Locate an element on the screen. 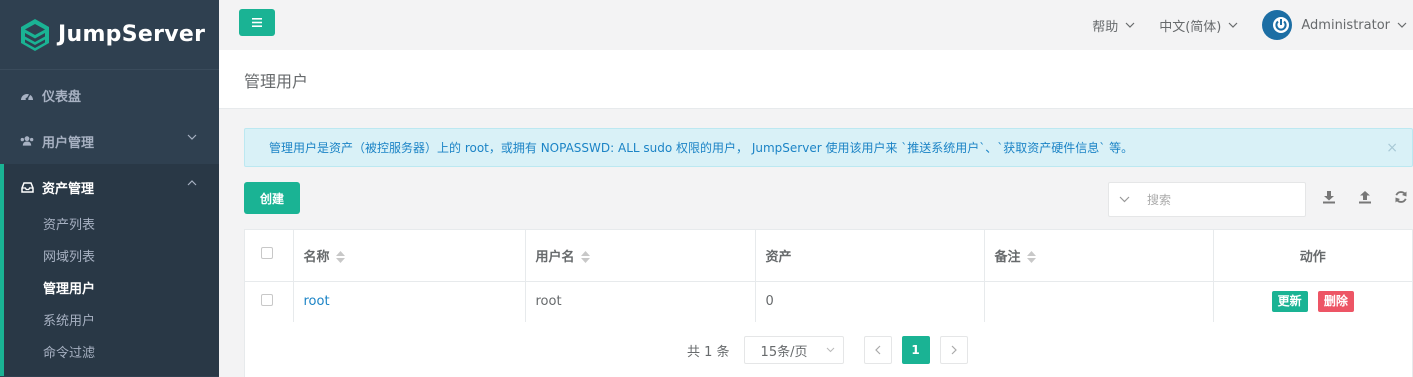 This screenshot has height=377, width=1413. sidebar-item-admin-users: 管理用户 is located at coordinates (111, 290).